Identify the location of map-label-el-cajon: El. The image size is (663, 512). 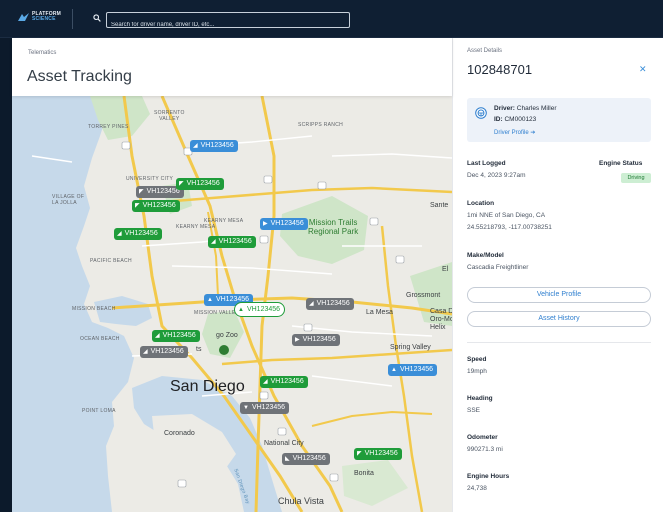
(445, 269).